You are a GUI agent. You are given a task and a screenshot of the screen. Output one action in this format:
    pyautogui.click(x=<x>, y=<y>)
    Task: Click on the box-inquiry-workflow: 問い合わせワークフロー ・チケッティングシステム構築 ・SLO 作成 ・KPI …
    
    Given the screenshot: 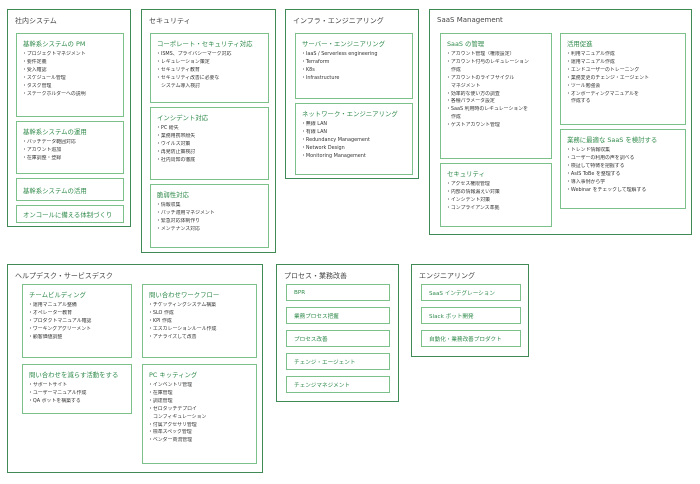 What is the action you would take?
    pyautogui.click(x=199, y=321)
    